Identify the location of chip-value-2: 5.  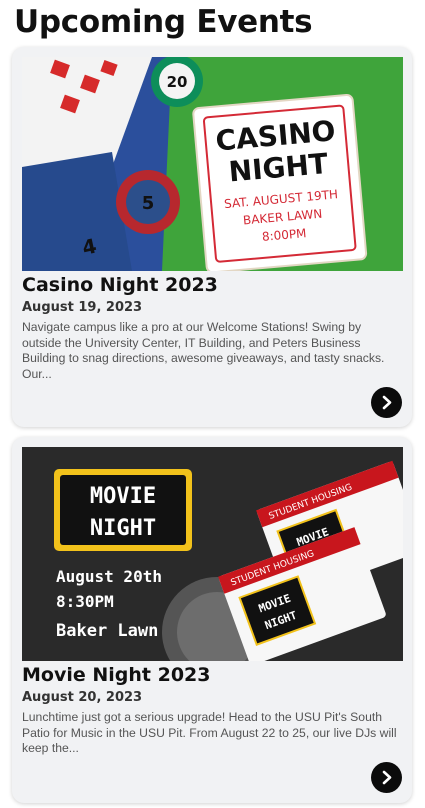
(148, 203).